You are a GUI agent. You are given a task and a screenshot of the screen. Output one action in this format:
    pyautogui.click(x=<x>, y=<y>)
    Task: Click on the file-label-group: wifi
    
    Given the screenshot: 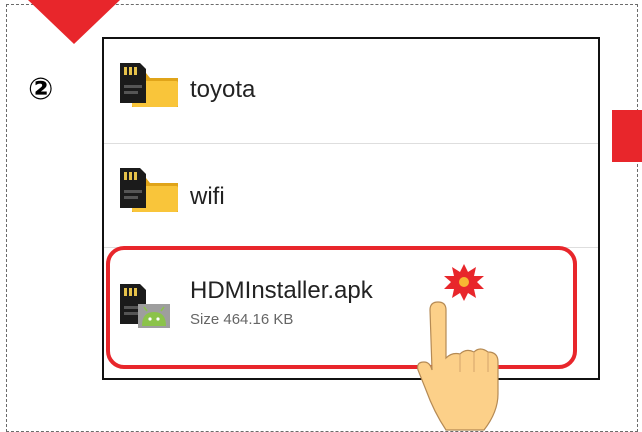 What is the action you would take?
    pyautogui.click(x=207, y=197)
    